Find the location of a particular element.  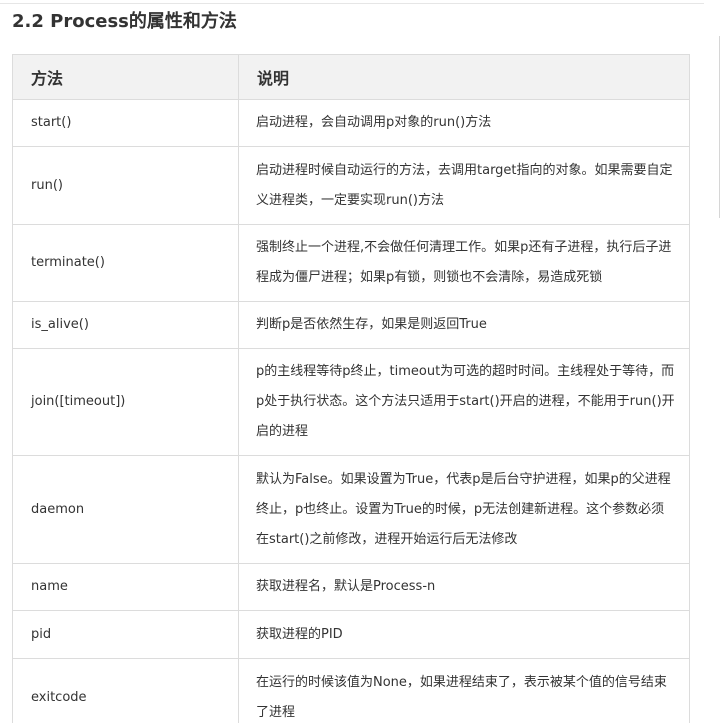

description-text: 获取进程的PID is located at coordinates (299, 634).